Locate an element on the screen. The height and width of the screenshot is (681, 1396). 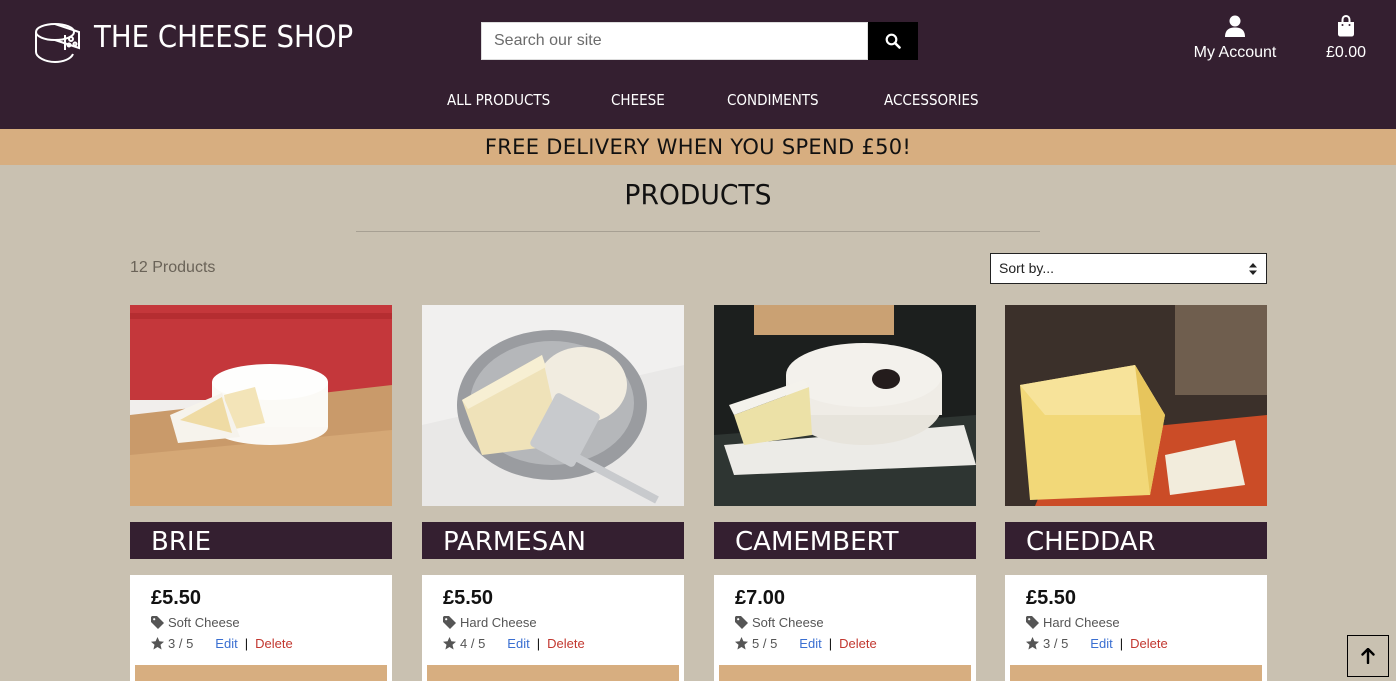
product-name-cheddar: CHEDDAR is located at coordinates (1136, 540).